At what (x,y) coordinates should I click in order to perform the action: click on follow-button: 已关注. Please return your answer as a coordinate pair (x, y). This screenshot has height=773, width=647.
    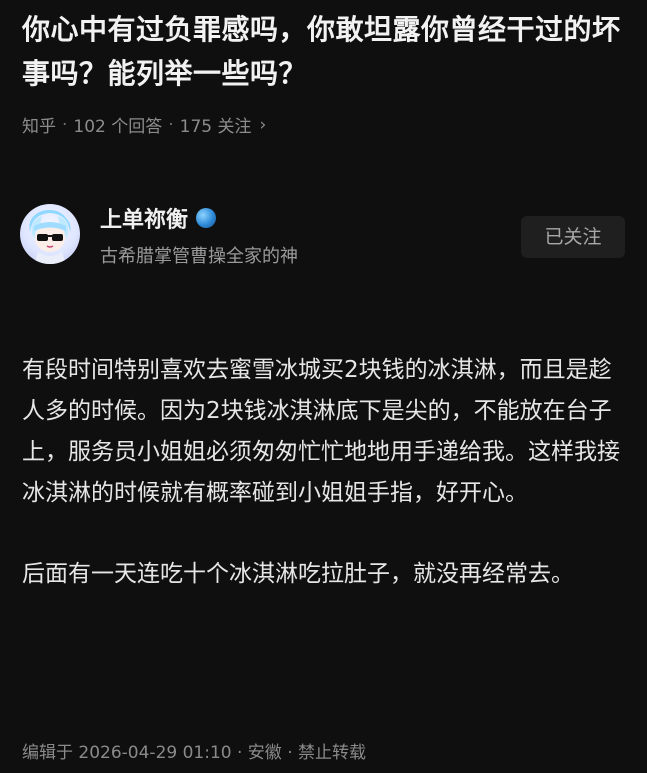
    Looking at the image, I should click on (573, 237).